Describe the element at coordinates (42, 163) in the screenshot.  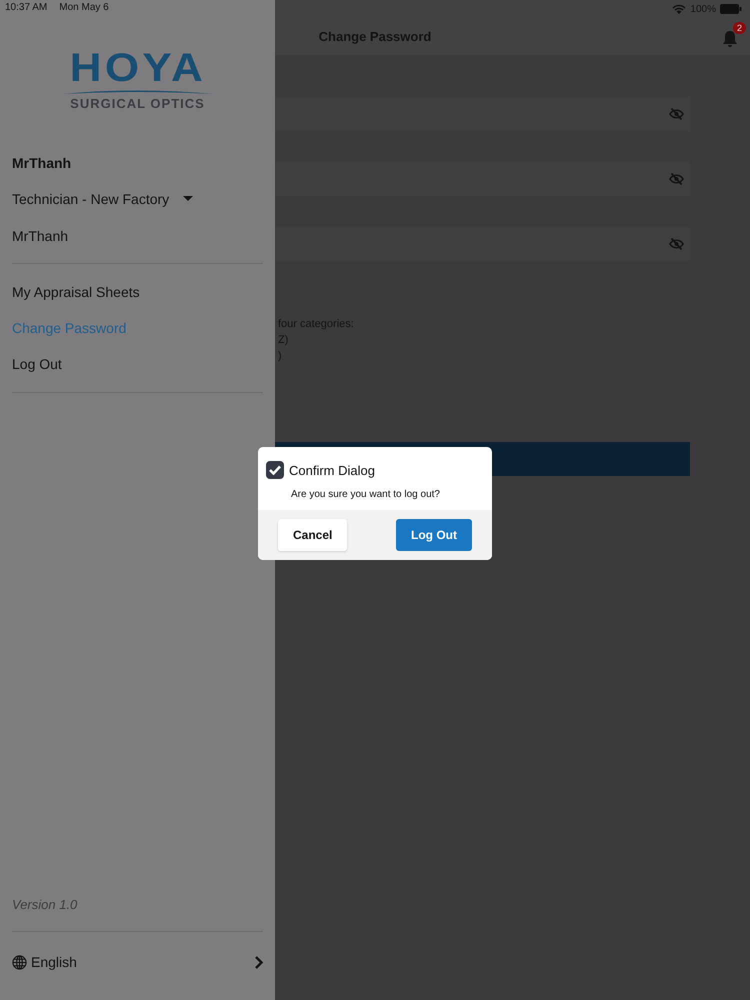
I see `user-name: MrThanh` at that location.